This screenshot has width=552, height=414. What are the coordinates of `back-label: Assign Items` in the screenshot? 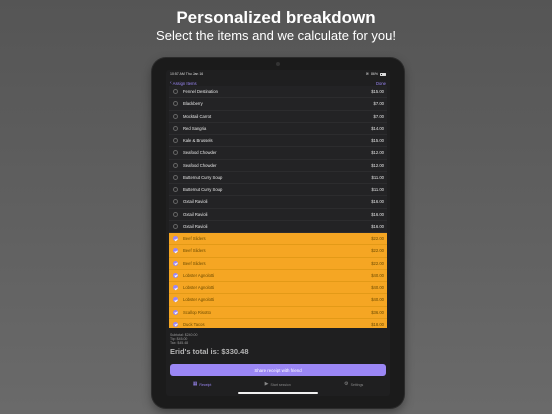 It's located at (184, 83).